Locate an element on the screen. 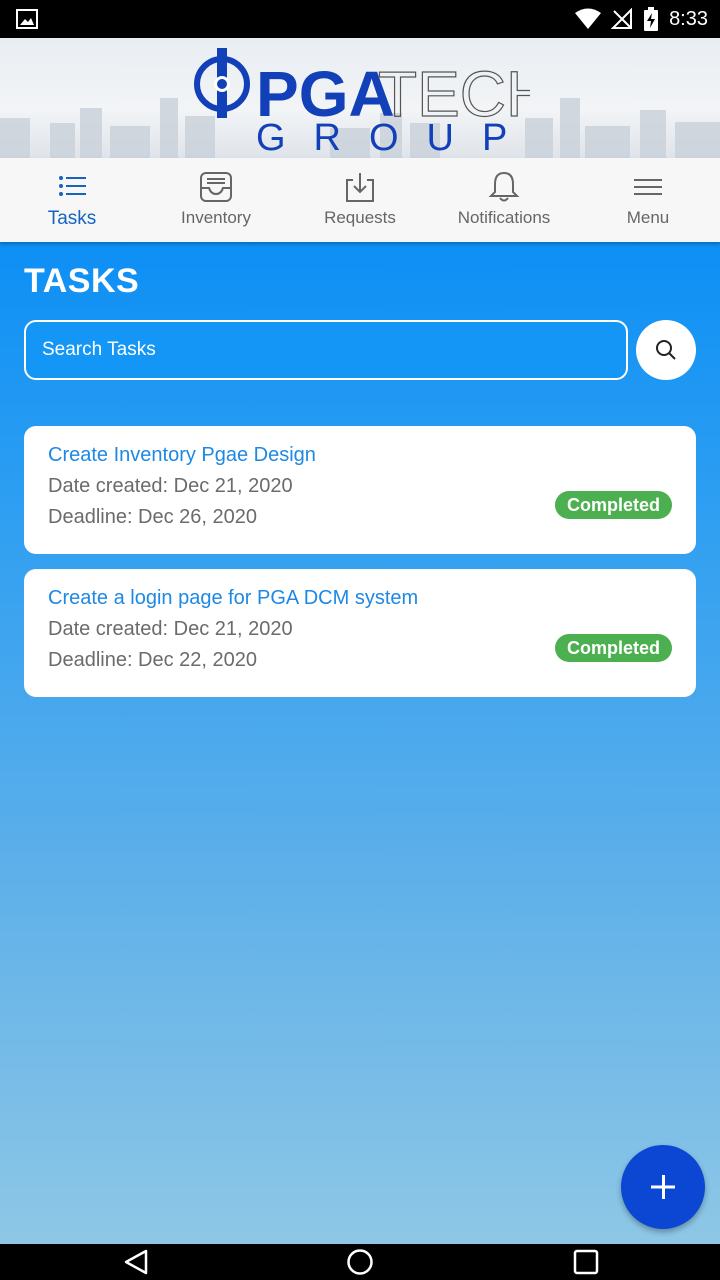 The width and height of the screenshot is (720, 1280). tab-inventory: Inventory is located at coordinates (216, 200).